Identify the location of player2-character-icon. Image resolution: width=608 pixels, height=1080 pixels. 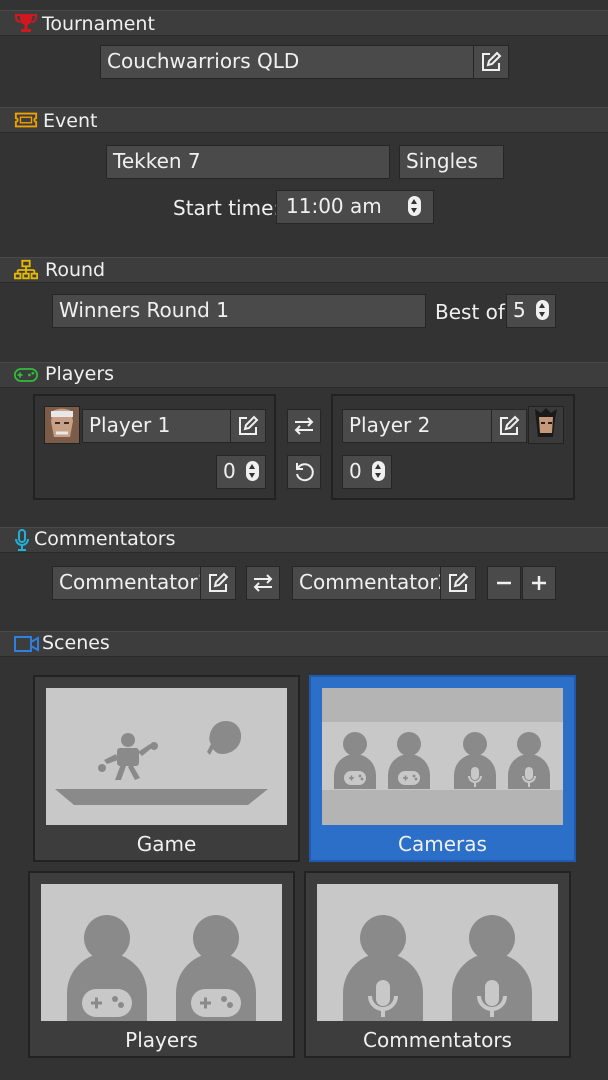
(546, 425).